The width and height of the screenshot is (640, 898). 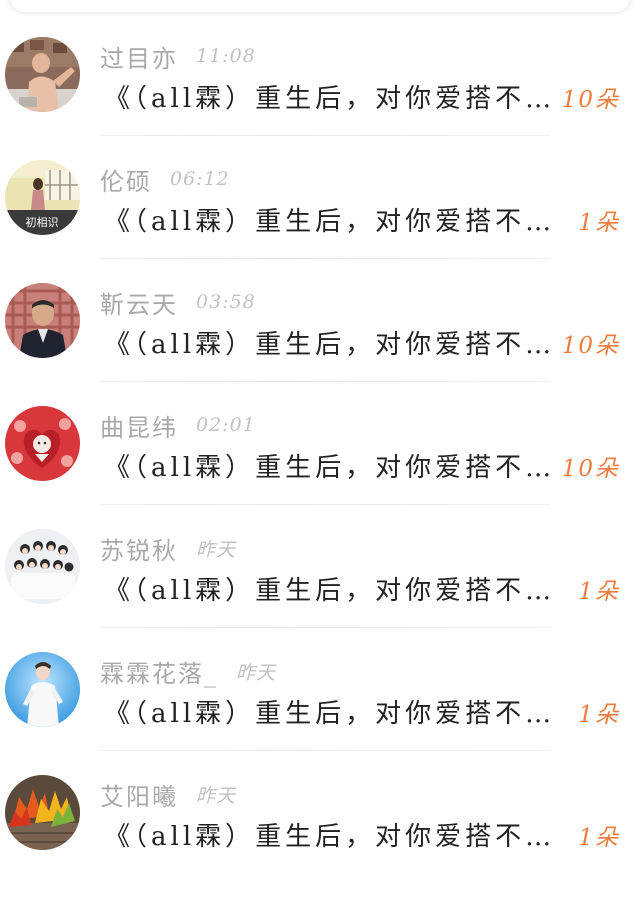 I want to click on message-time: 06:12, so click(x=200, y=179).